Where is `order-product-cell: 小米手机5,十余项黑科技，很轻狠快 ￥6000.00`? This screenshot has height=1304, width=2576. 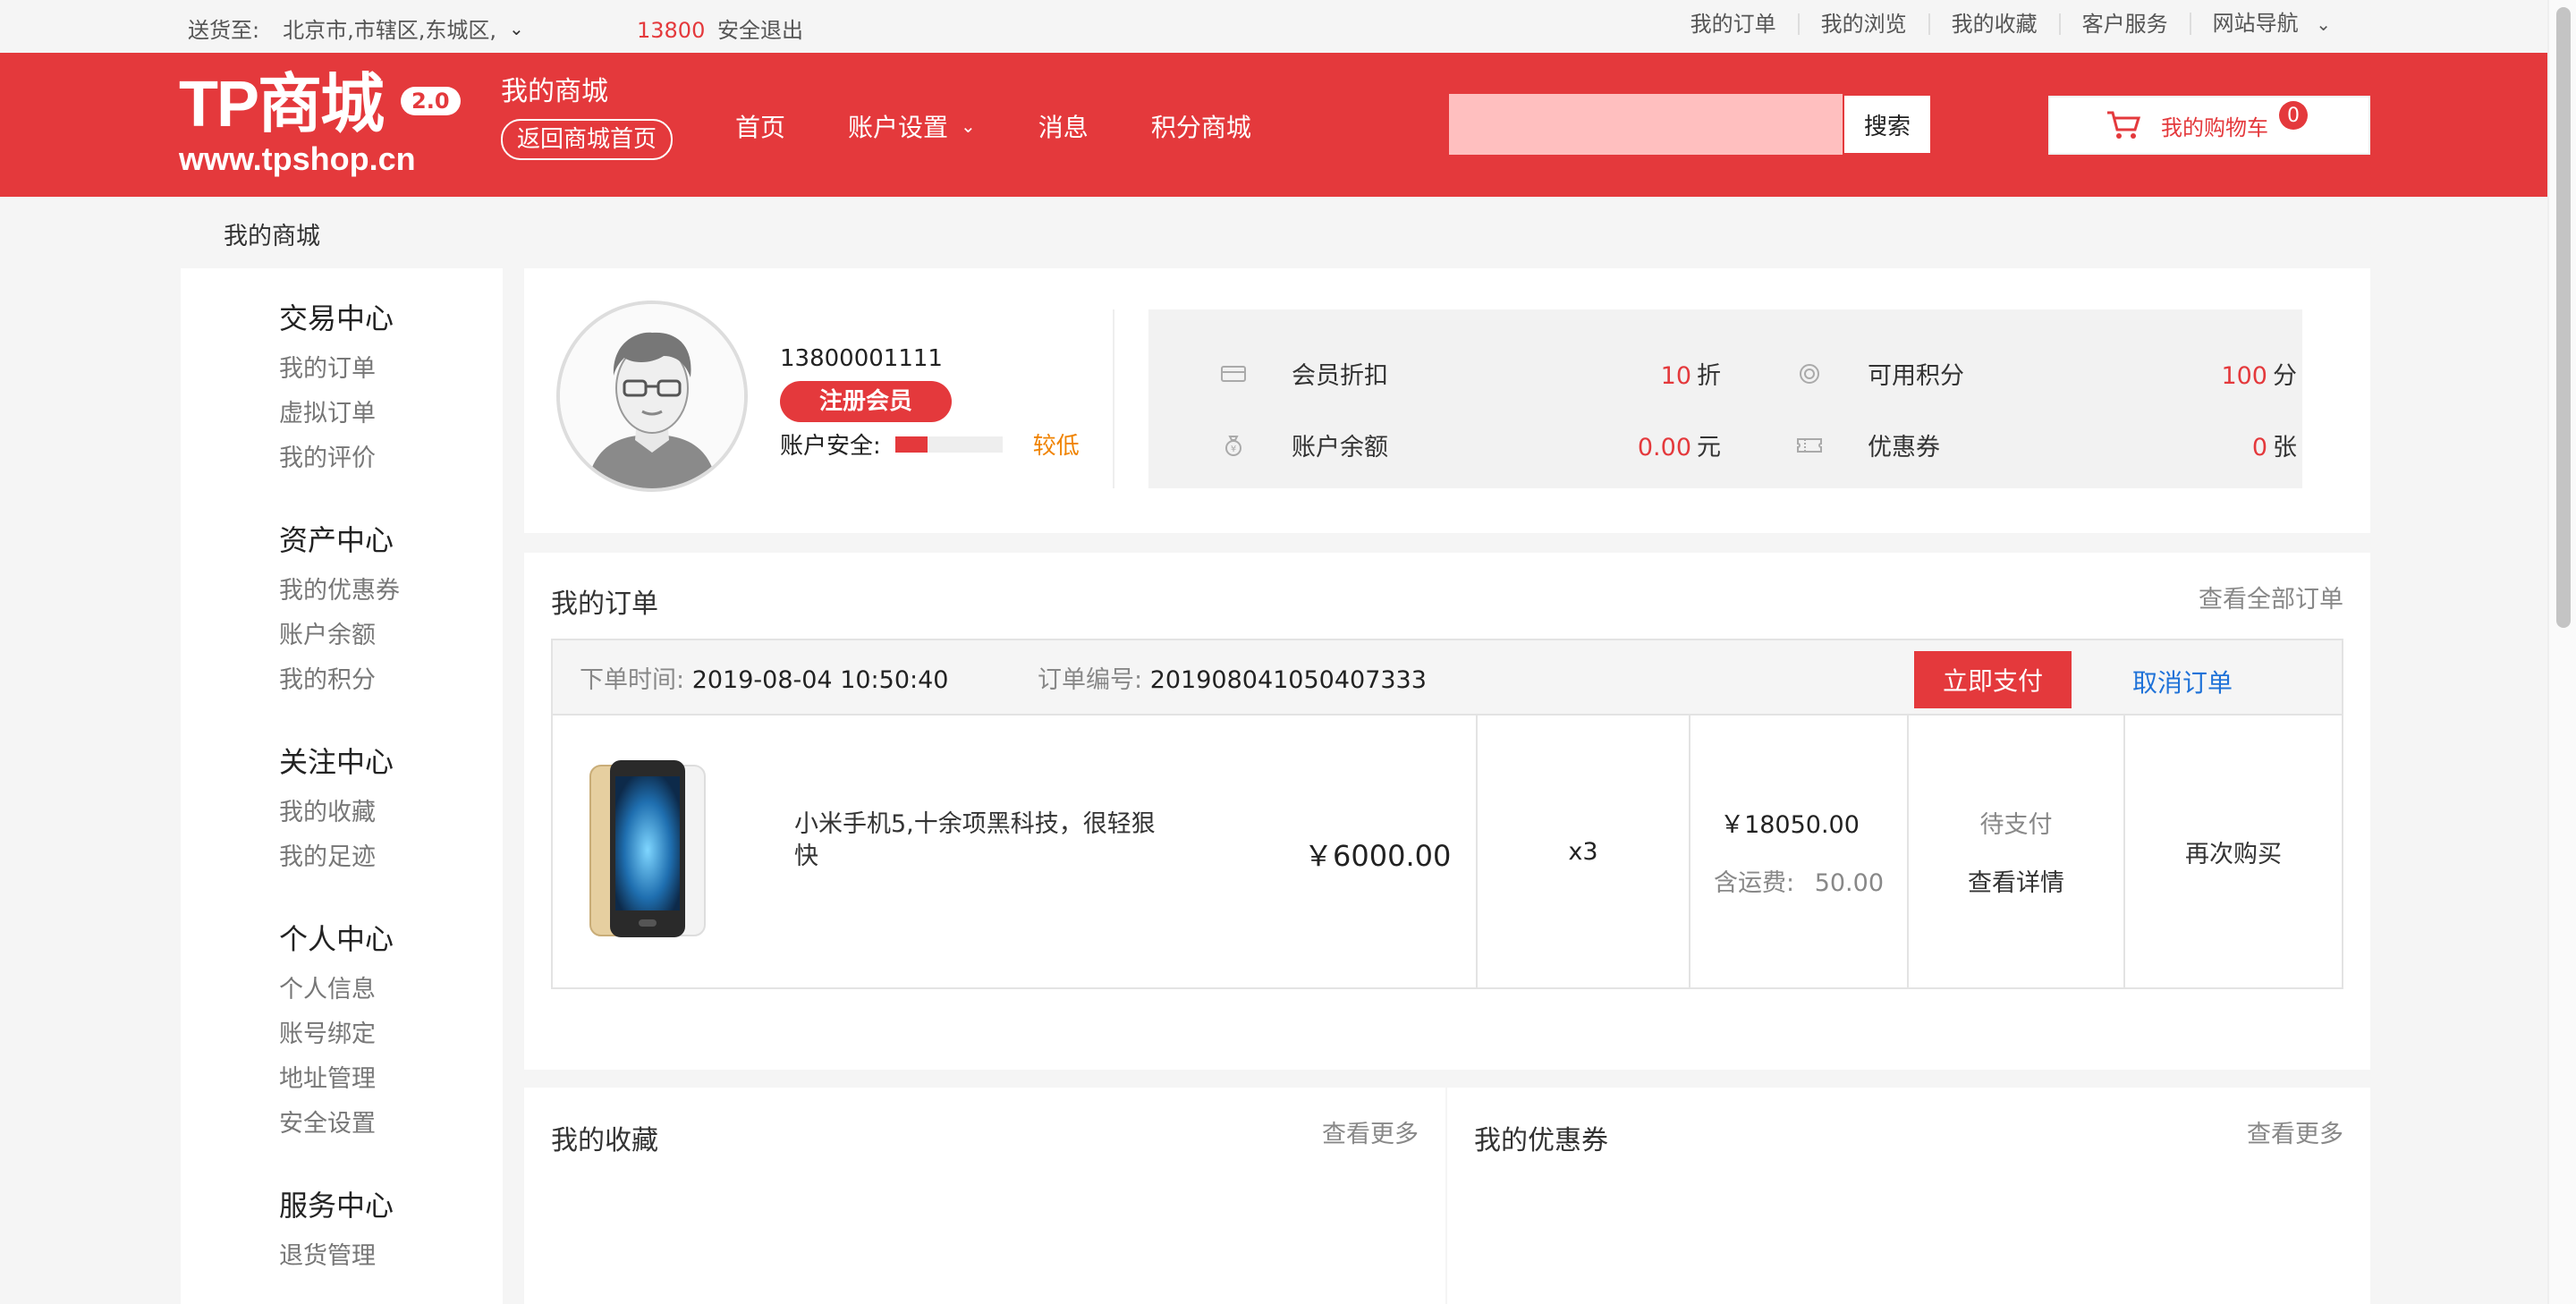 order-product-cell: 小米手机5,十余项黑科技，很轻狠快 ￥6000.00 is located at coordinates (1013, 852).